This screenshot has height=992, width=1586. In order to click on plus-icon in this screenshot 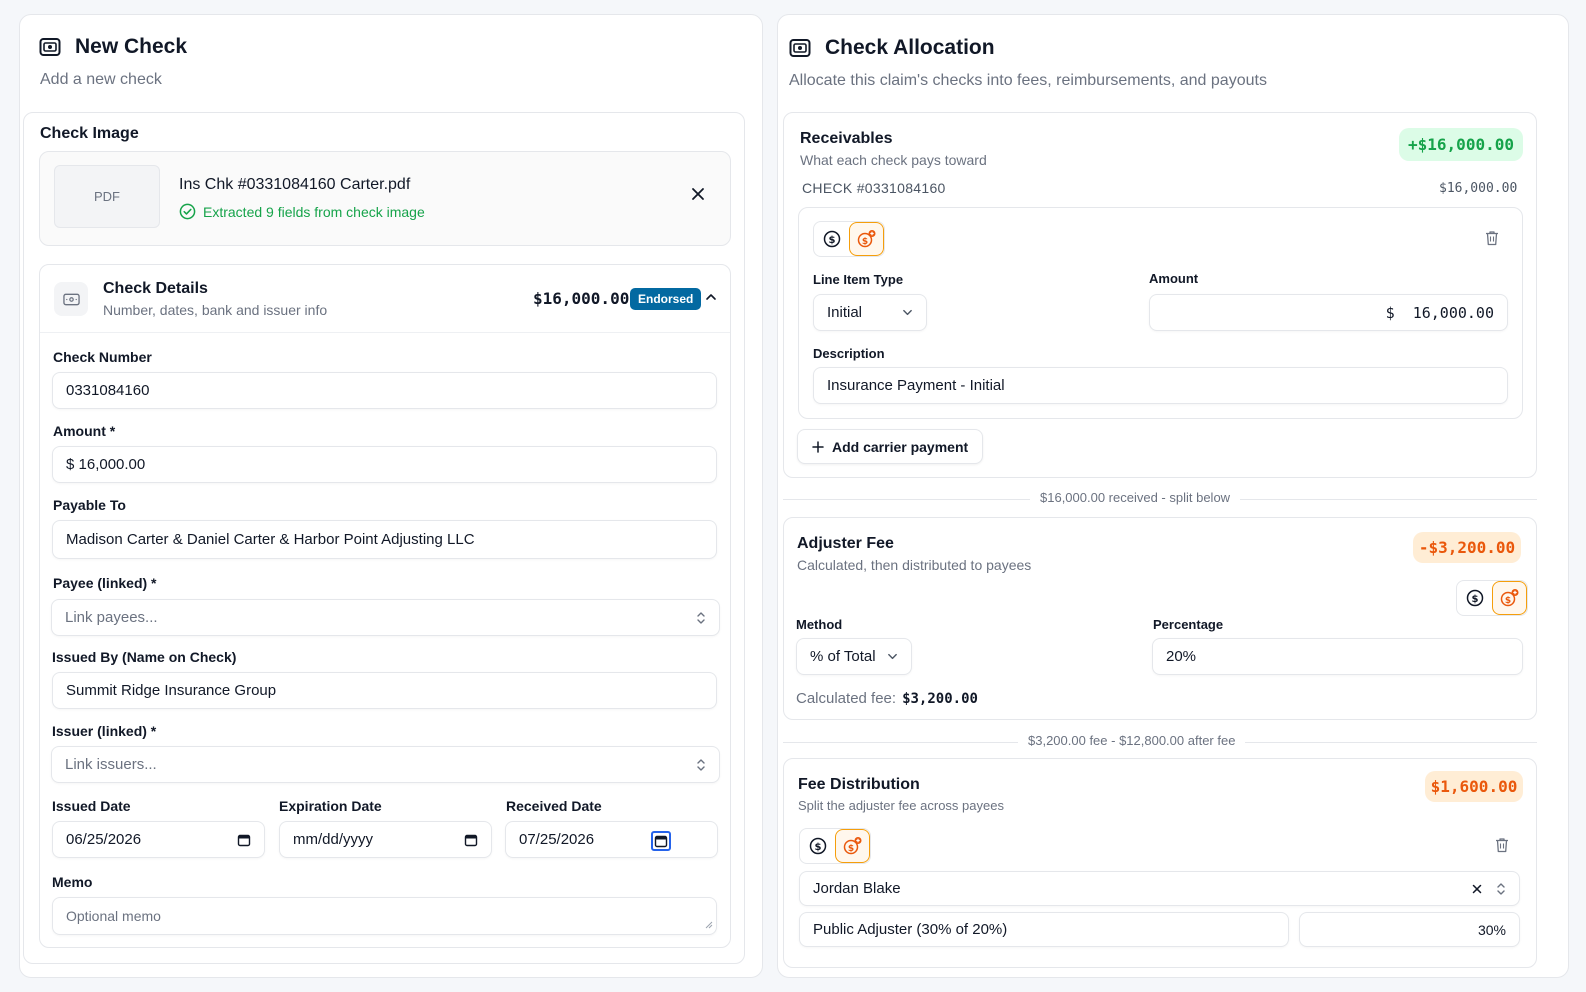, I will do `click(818, 446)`.